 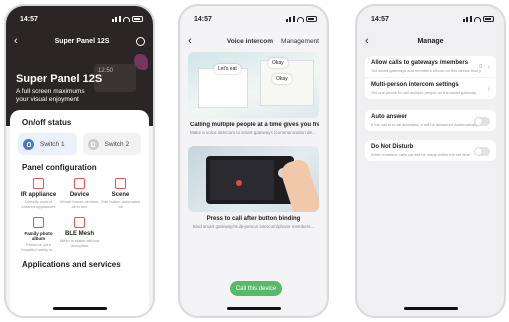 What do you see at coordinates (38, 204) in the screenshot?
I see `config-item-desc: Directly control infrared appliances` at bounding box center [38, 204].